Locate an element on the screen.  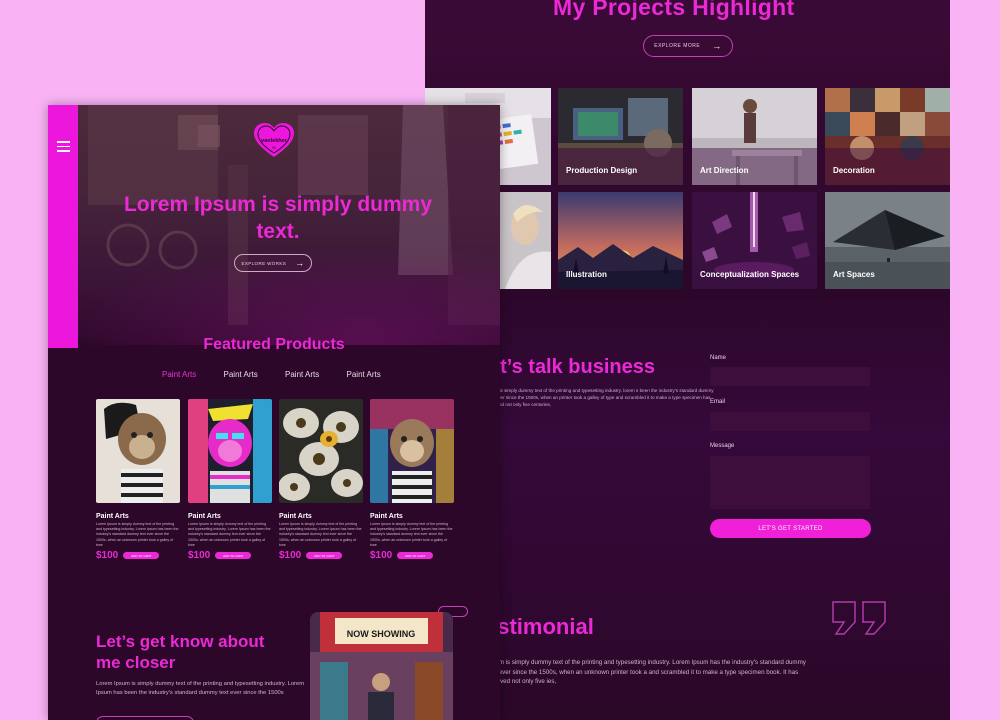
tile-label: Conceptualization Spaces is located at coordinates (750, 274).